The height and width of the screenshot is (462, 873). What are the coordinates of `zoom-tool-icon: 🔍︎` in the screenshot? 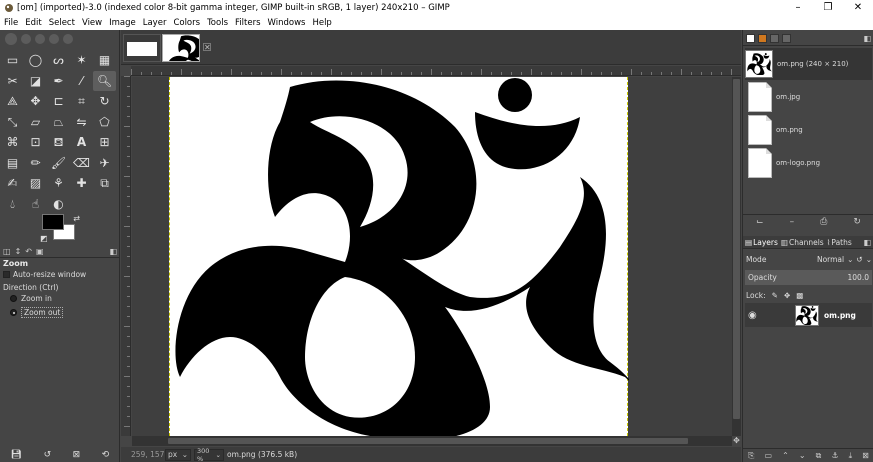 It's located at (104, 80).